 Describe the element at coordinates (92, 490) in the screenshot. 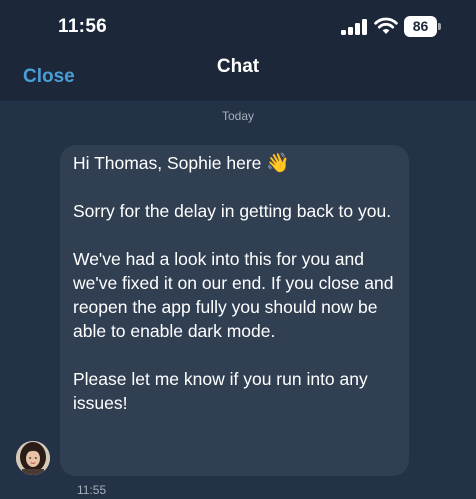

I see `message-timestamp: 11:55` at that location.